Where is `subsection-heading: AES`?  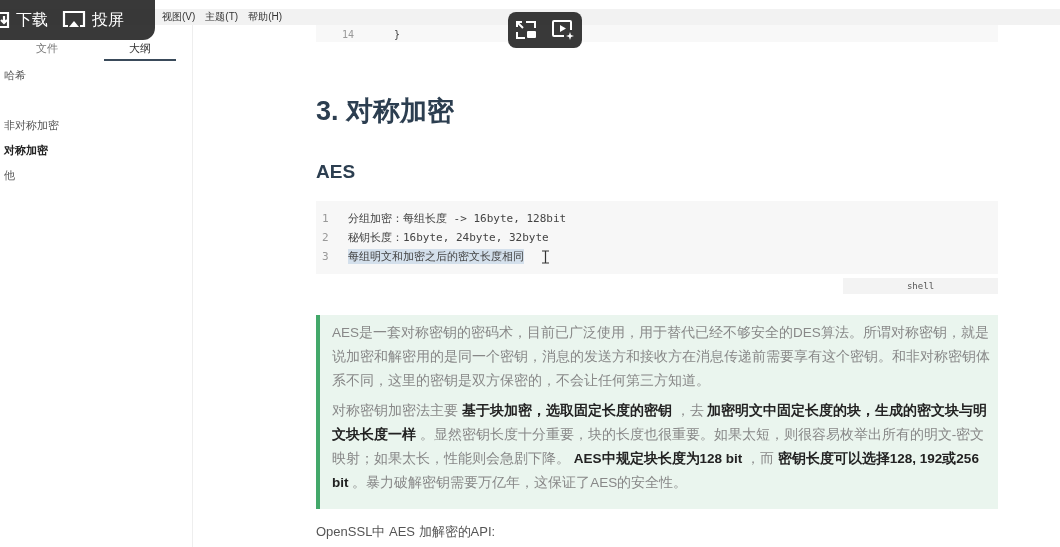
subsection-heading: AES is located at coordinates (336, 172).